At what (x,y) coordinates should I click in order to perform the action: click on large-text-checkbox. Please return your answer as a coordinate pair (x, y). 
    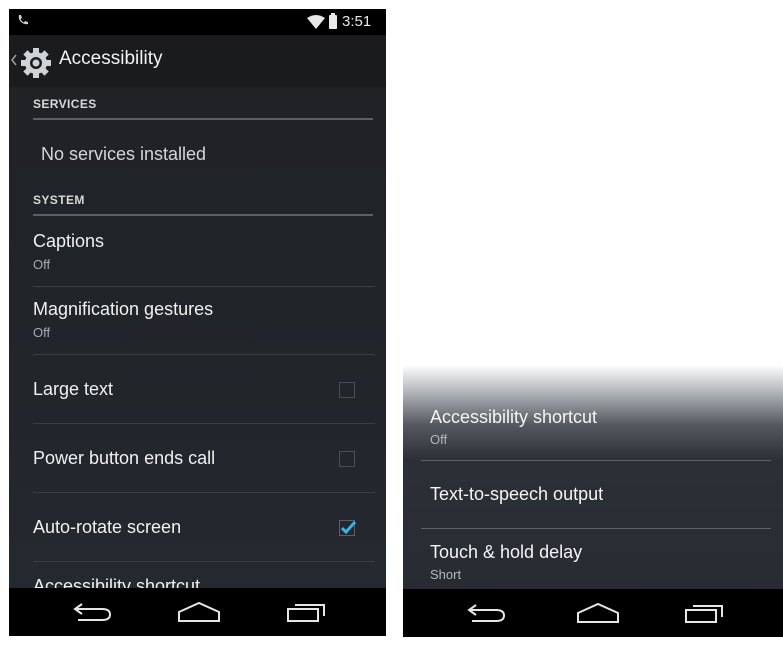
    Looking at the image, I should click on (347, 390).